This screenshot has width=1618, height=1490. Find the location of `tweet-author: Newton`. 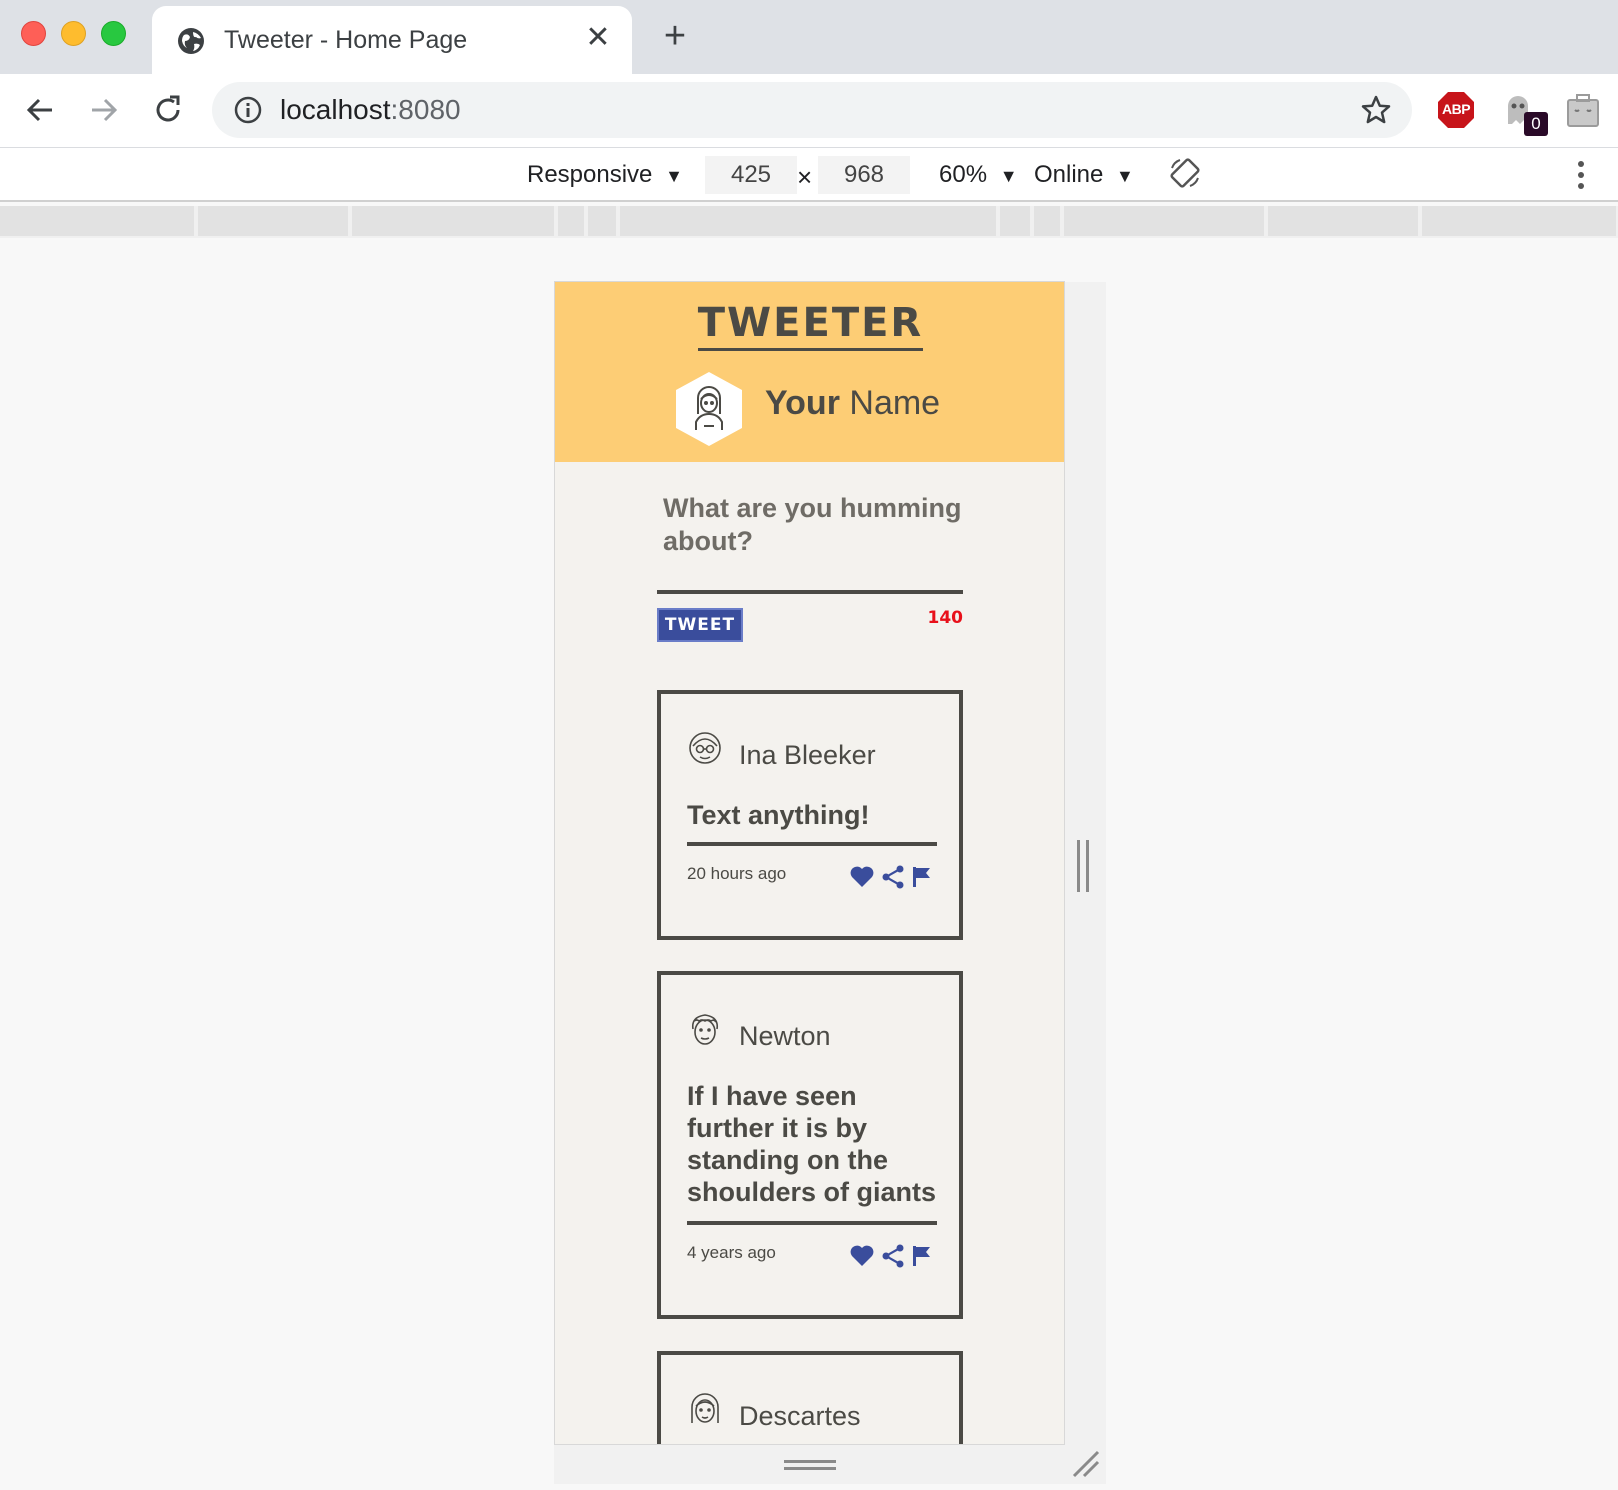

tweet-author: Newton is located at coordinates (785, 1036).